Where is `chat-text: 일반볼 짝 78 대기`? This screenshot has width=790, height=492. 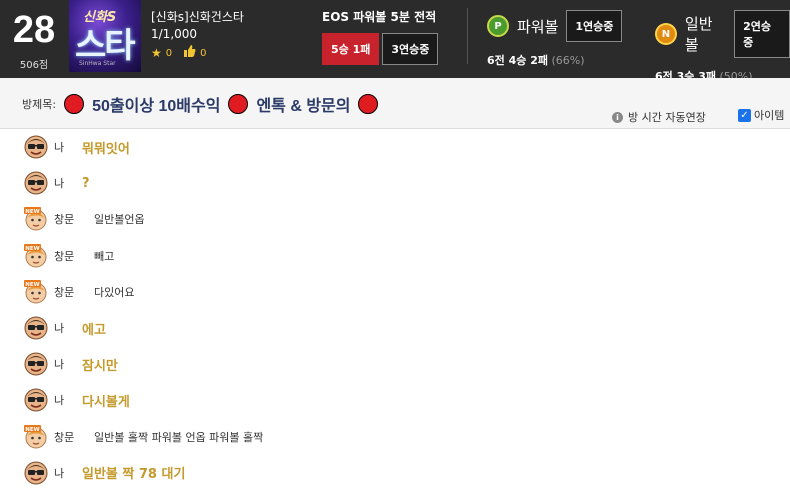
chat-text: 일반볼 짝 78 대기 is located at coordinates (134, 475).